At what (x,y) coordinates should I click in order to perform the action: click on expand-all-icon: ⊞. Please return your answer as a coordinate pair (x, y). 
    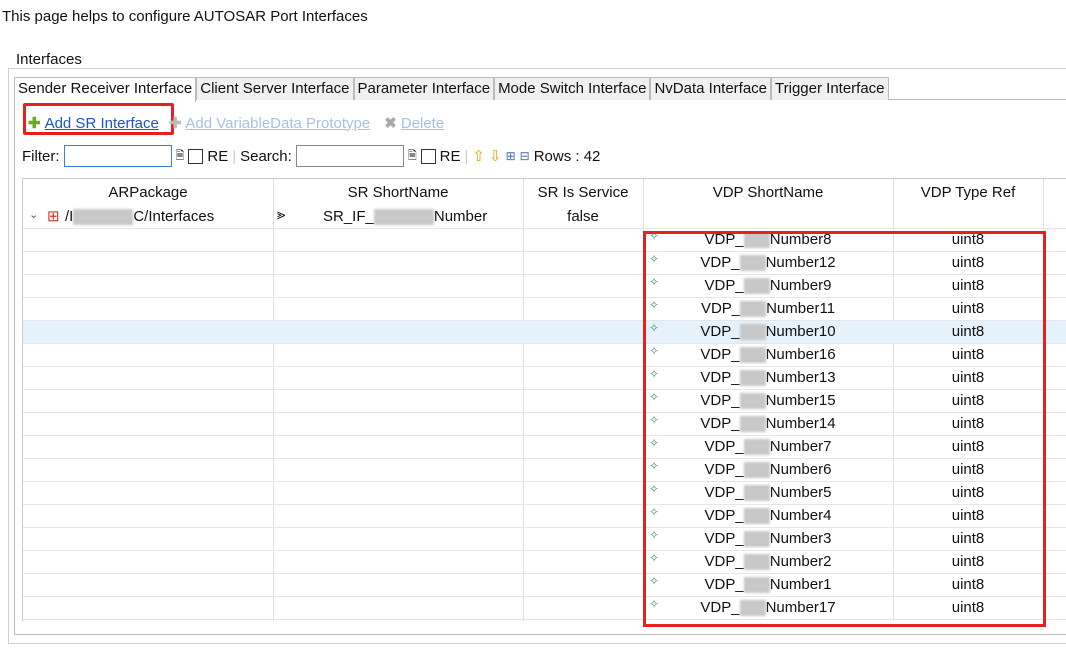
    Looking at the image, I should click on (511, 156).